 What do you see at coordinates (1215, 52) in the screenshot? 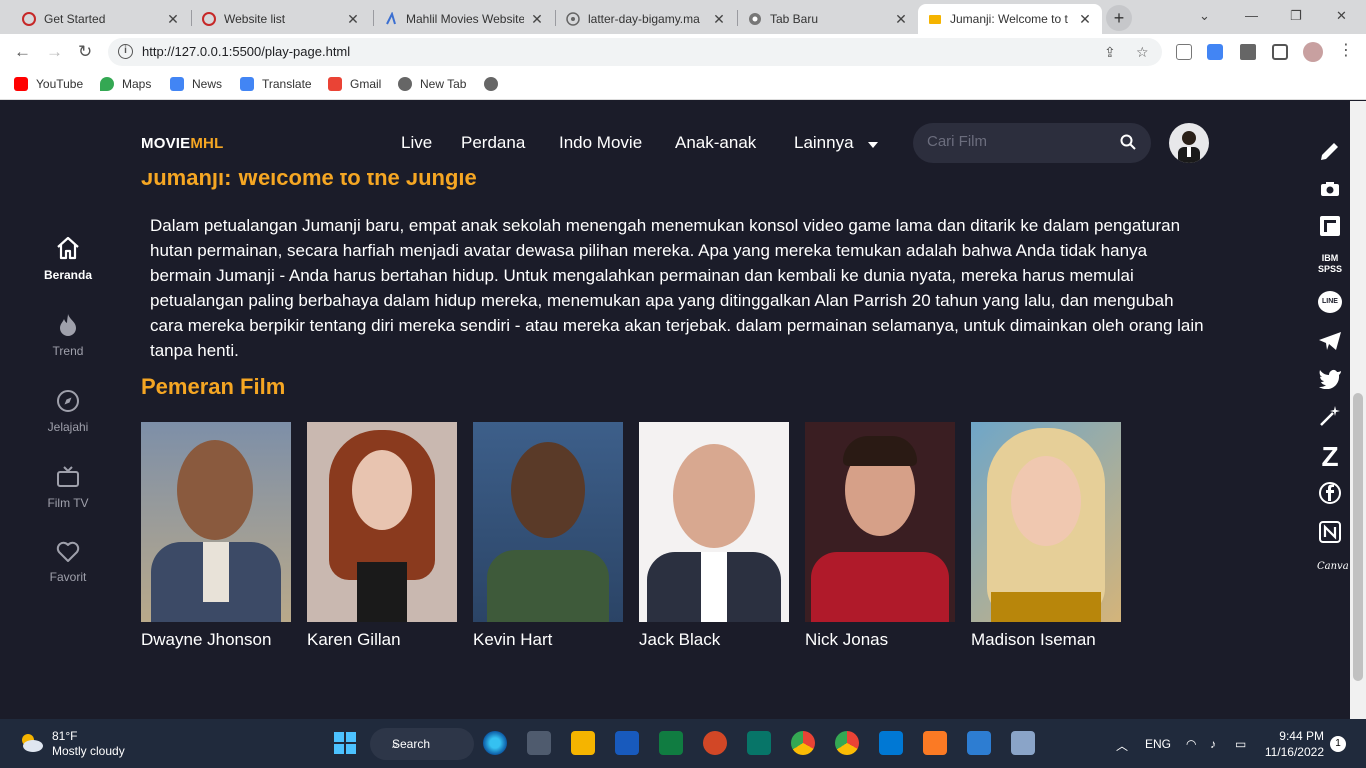
I see `translate-extension-icon` at bounding box center [1215, 52].